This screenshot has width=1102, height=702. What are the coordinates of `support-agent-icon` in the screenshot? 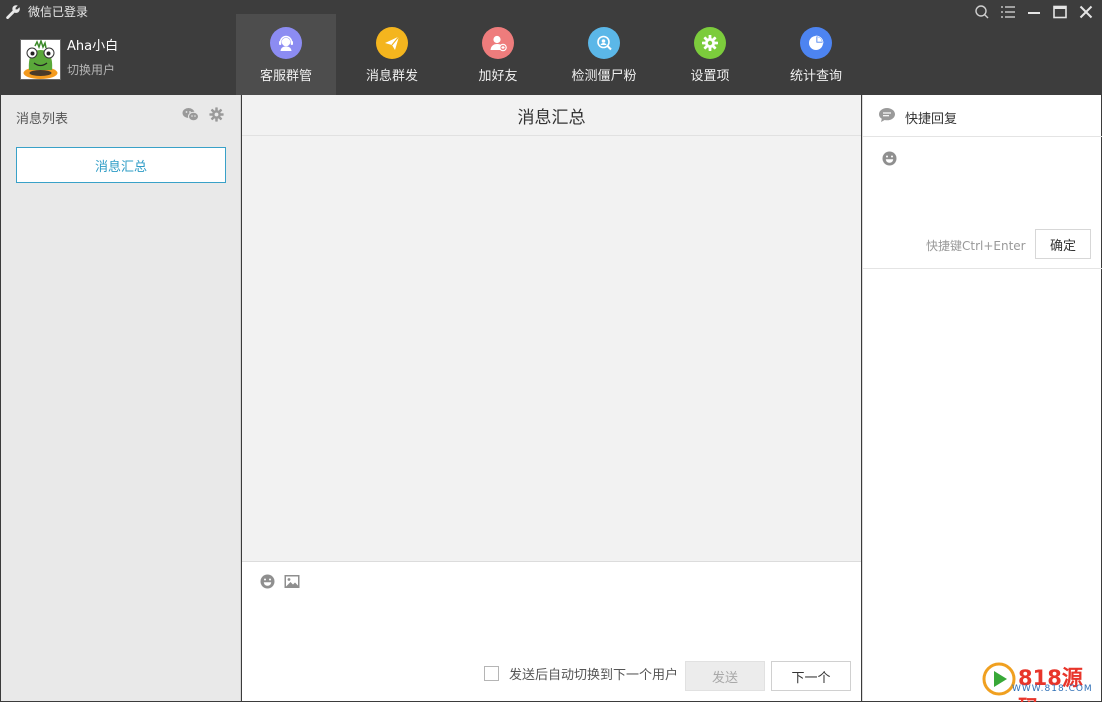 It's located at (286, 43).